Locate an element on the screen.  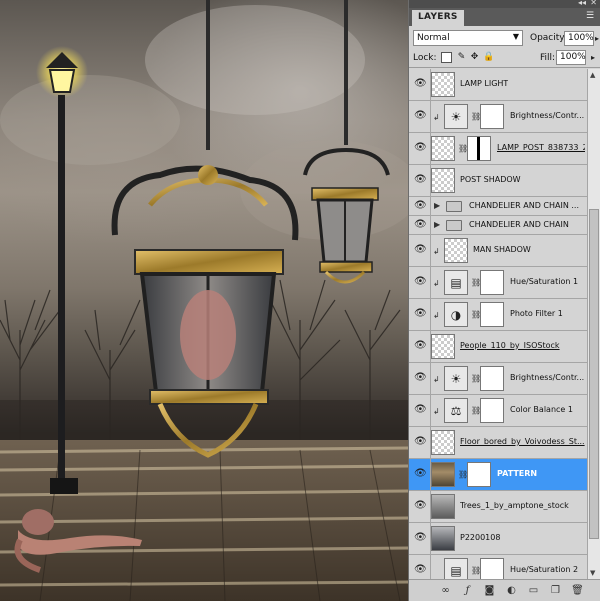
layer-row: 👁 ↲ ▤ ⛓ Hue/Saturation 1 is located at coordinates (498, 283).